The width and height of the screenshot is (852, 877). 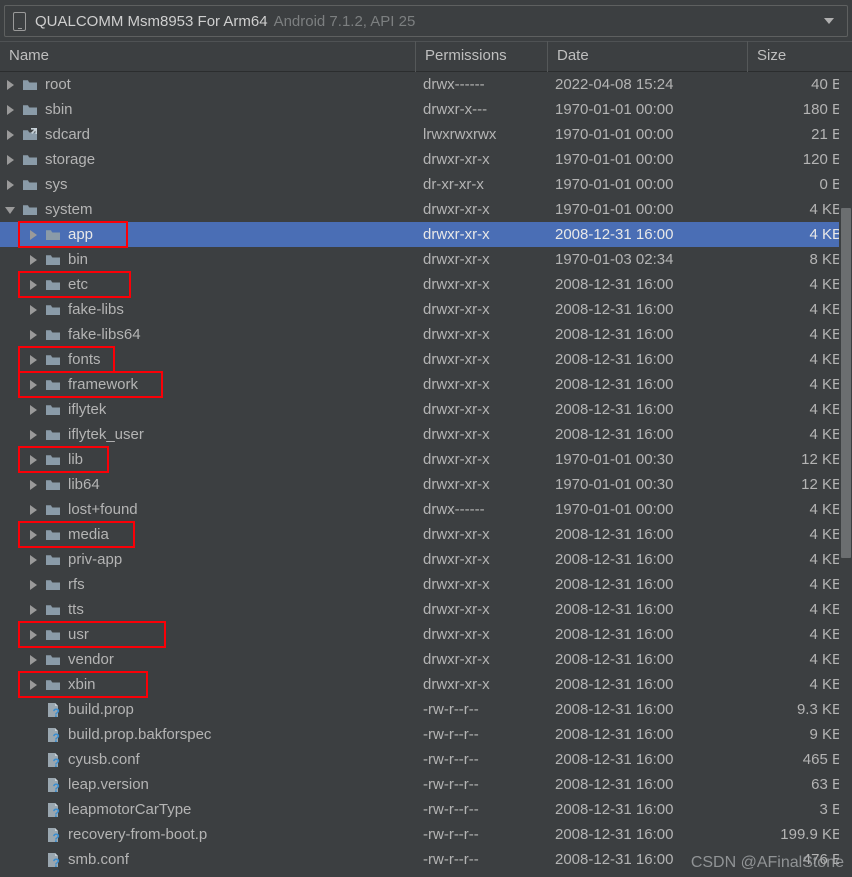 What do you see at coordinates (207, 759) in the screenshot?
I see `row-name-cell: ? cyusb.conf` at bounding box center [207, 759].